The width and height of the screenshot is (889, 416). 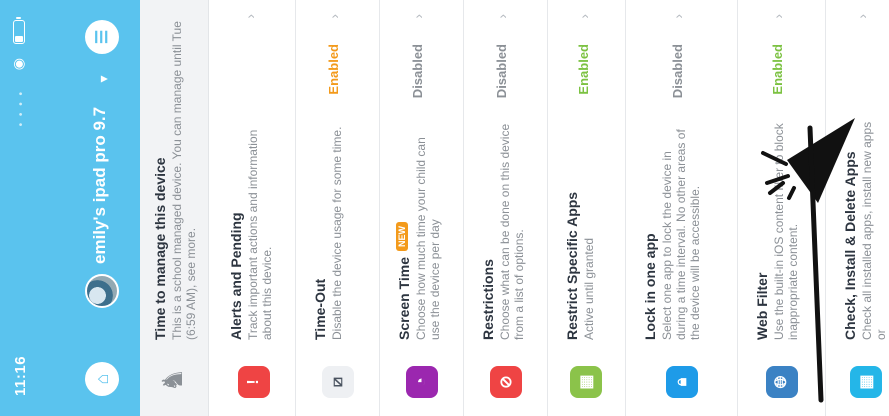 What do you see at coordinates (850, 245) in the screenshot?
I see `row-title: Check, Install & Delete Apps` at bounding box center [850, 245].